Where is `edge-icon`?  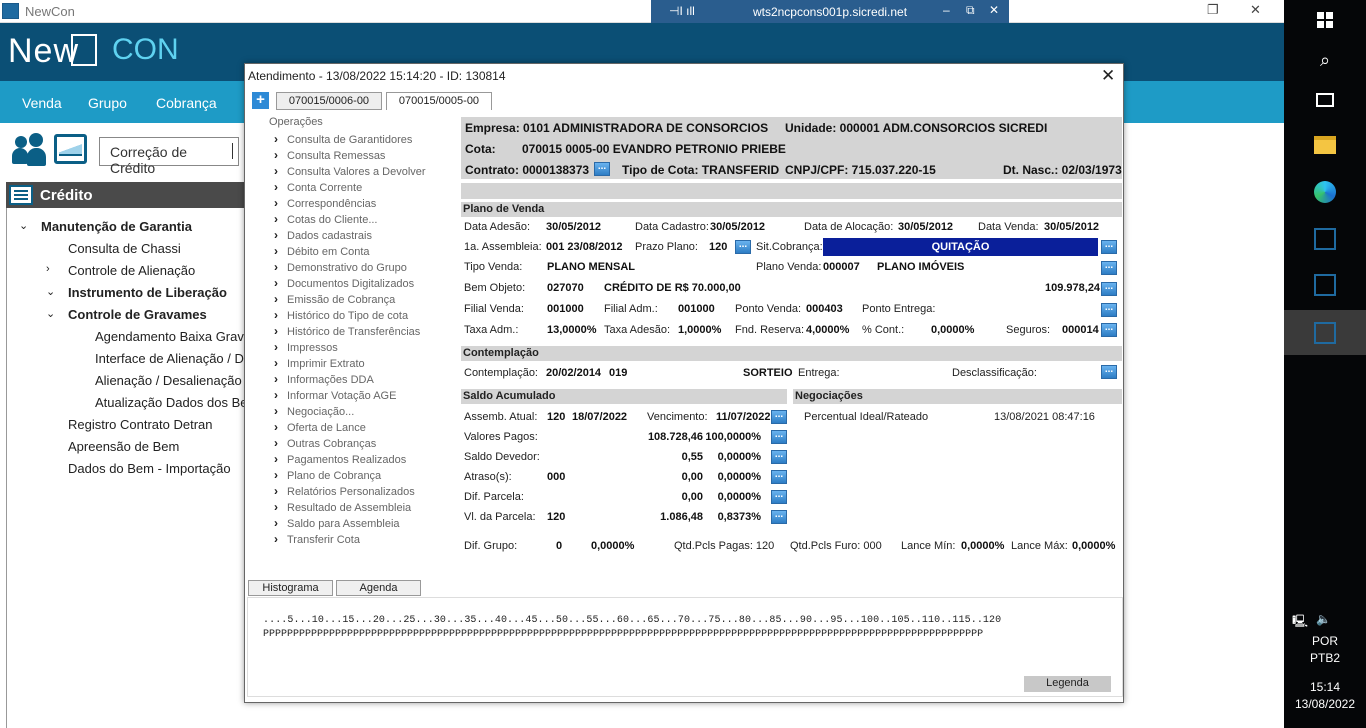
edge-icon is located at coordinates (1325, 192).